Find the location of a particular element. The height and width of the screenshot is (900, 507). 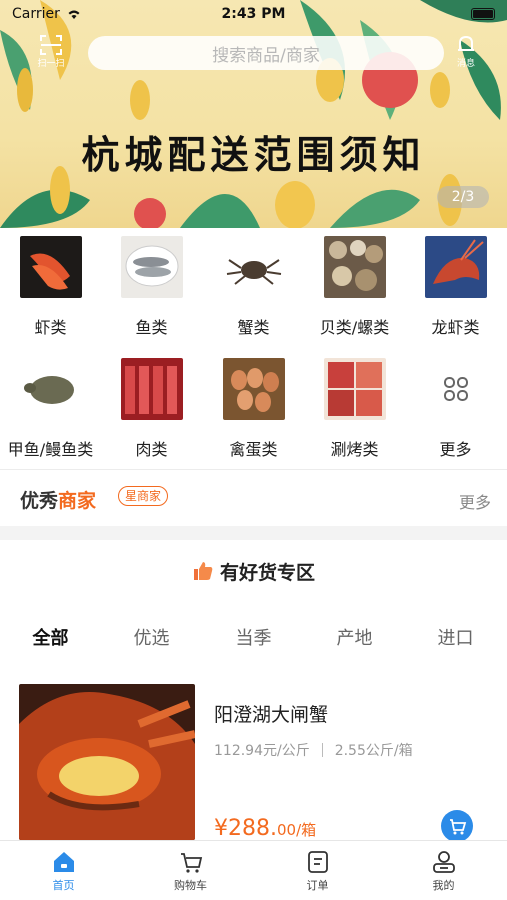

carrier: Carrier is located at coordinates (47, 14).